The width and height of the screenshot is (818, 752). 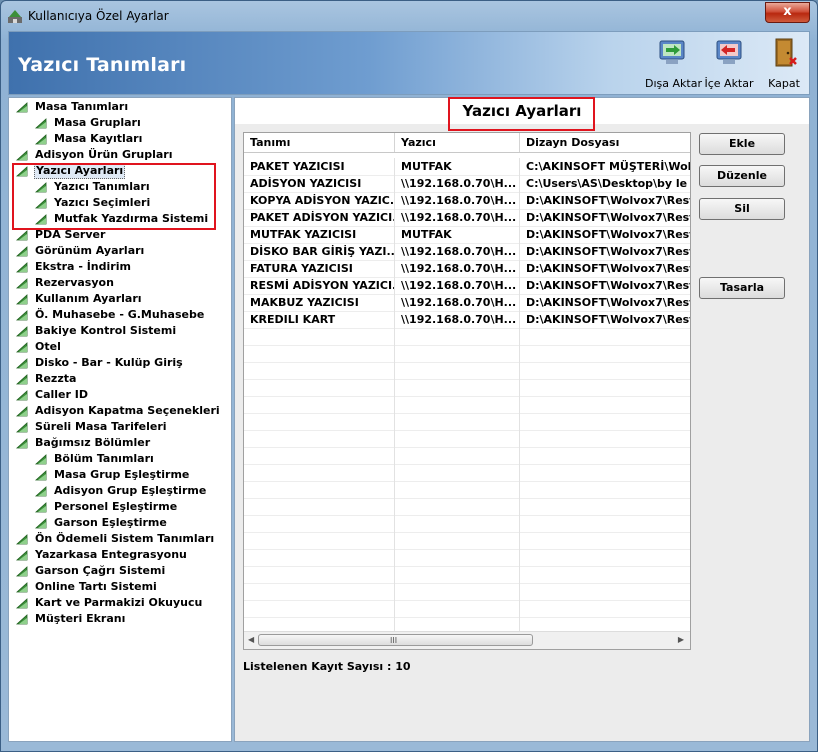 I want to click on design-button: Tasarla, so click(x=742, y=288).